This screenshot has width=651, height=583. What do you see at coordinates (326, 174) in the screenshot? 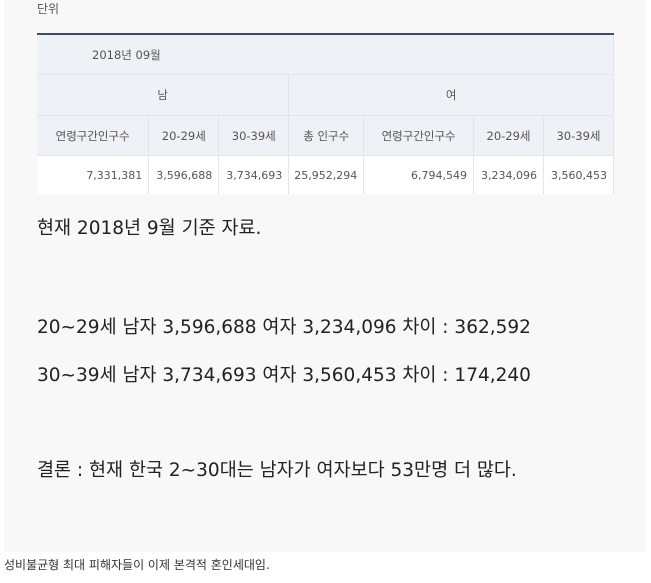
I see `table-cell: 25,952,294` at bounding box center [326, 174].